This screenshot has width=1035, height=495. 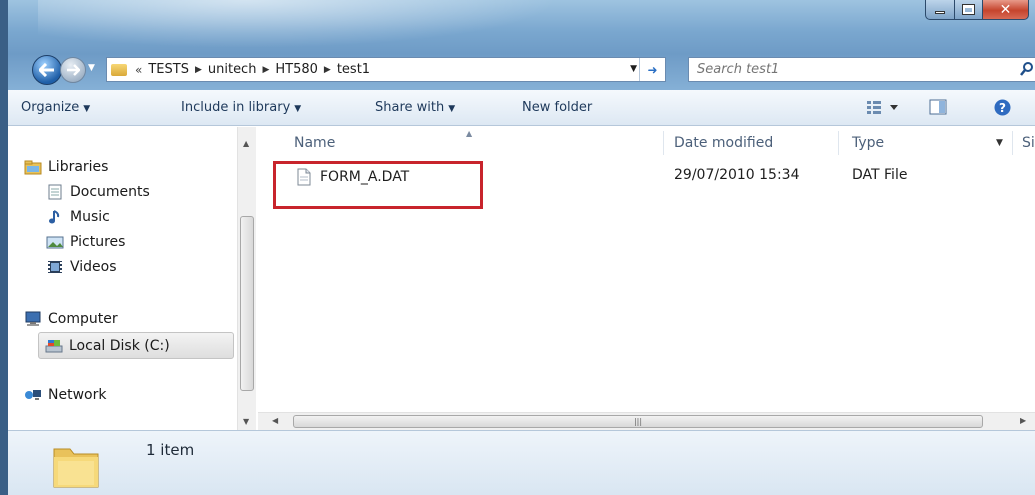 I want to click on address-dropdown-button: ▼, so click(x=633, y=69).